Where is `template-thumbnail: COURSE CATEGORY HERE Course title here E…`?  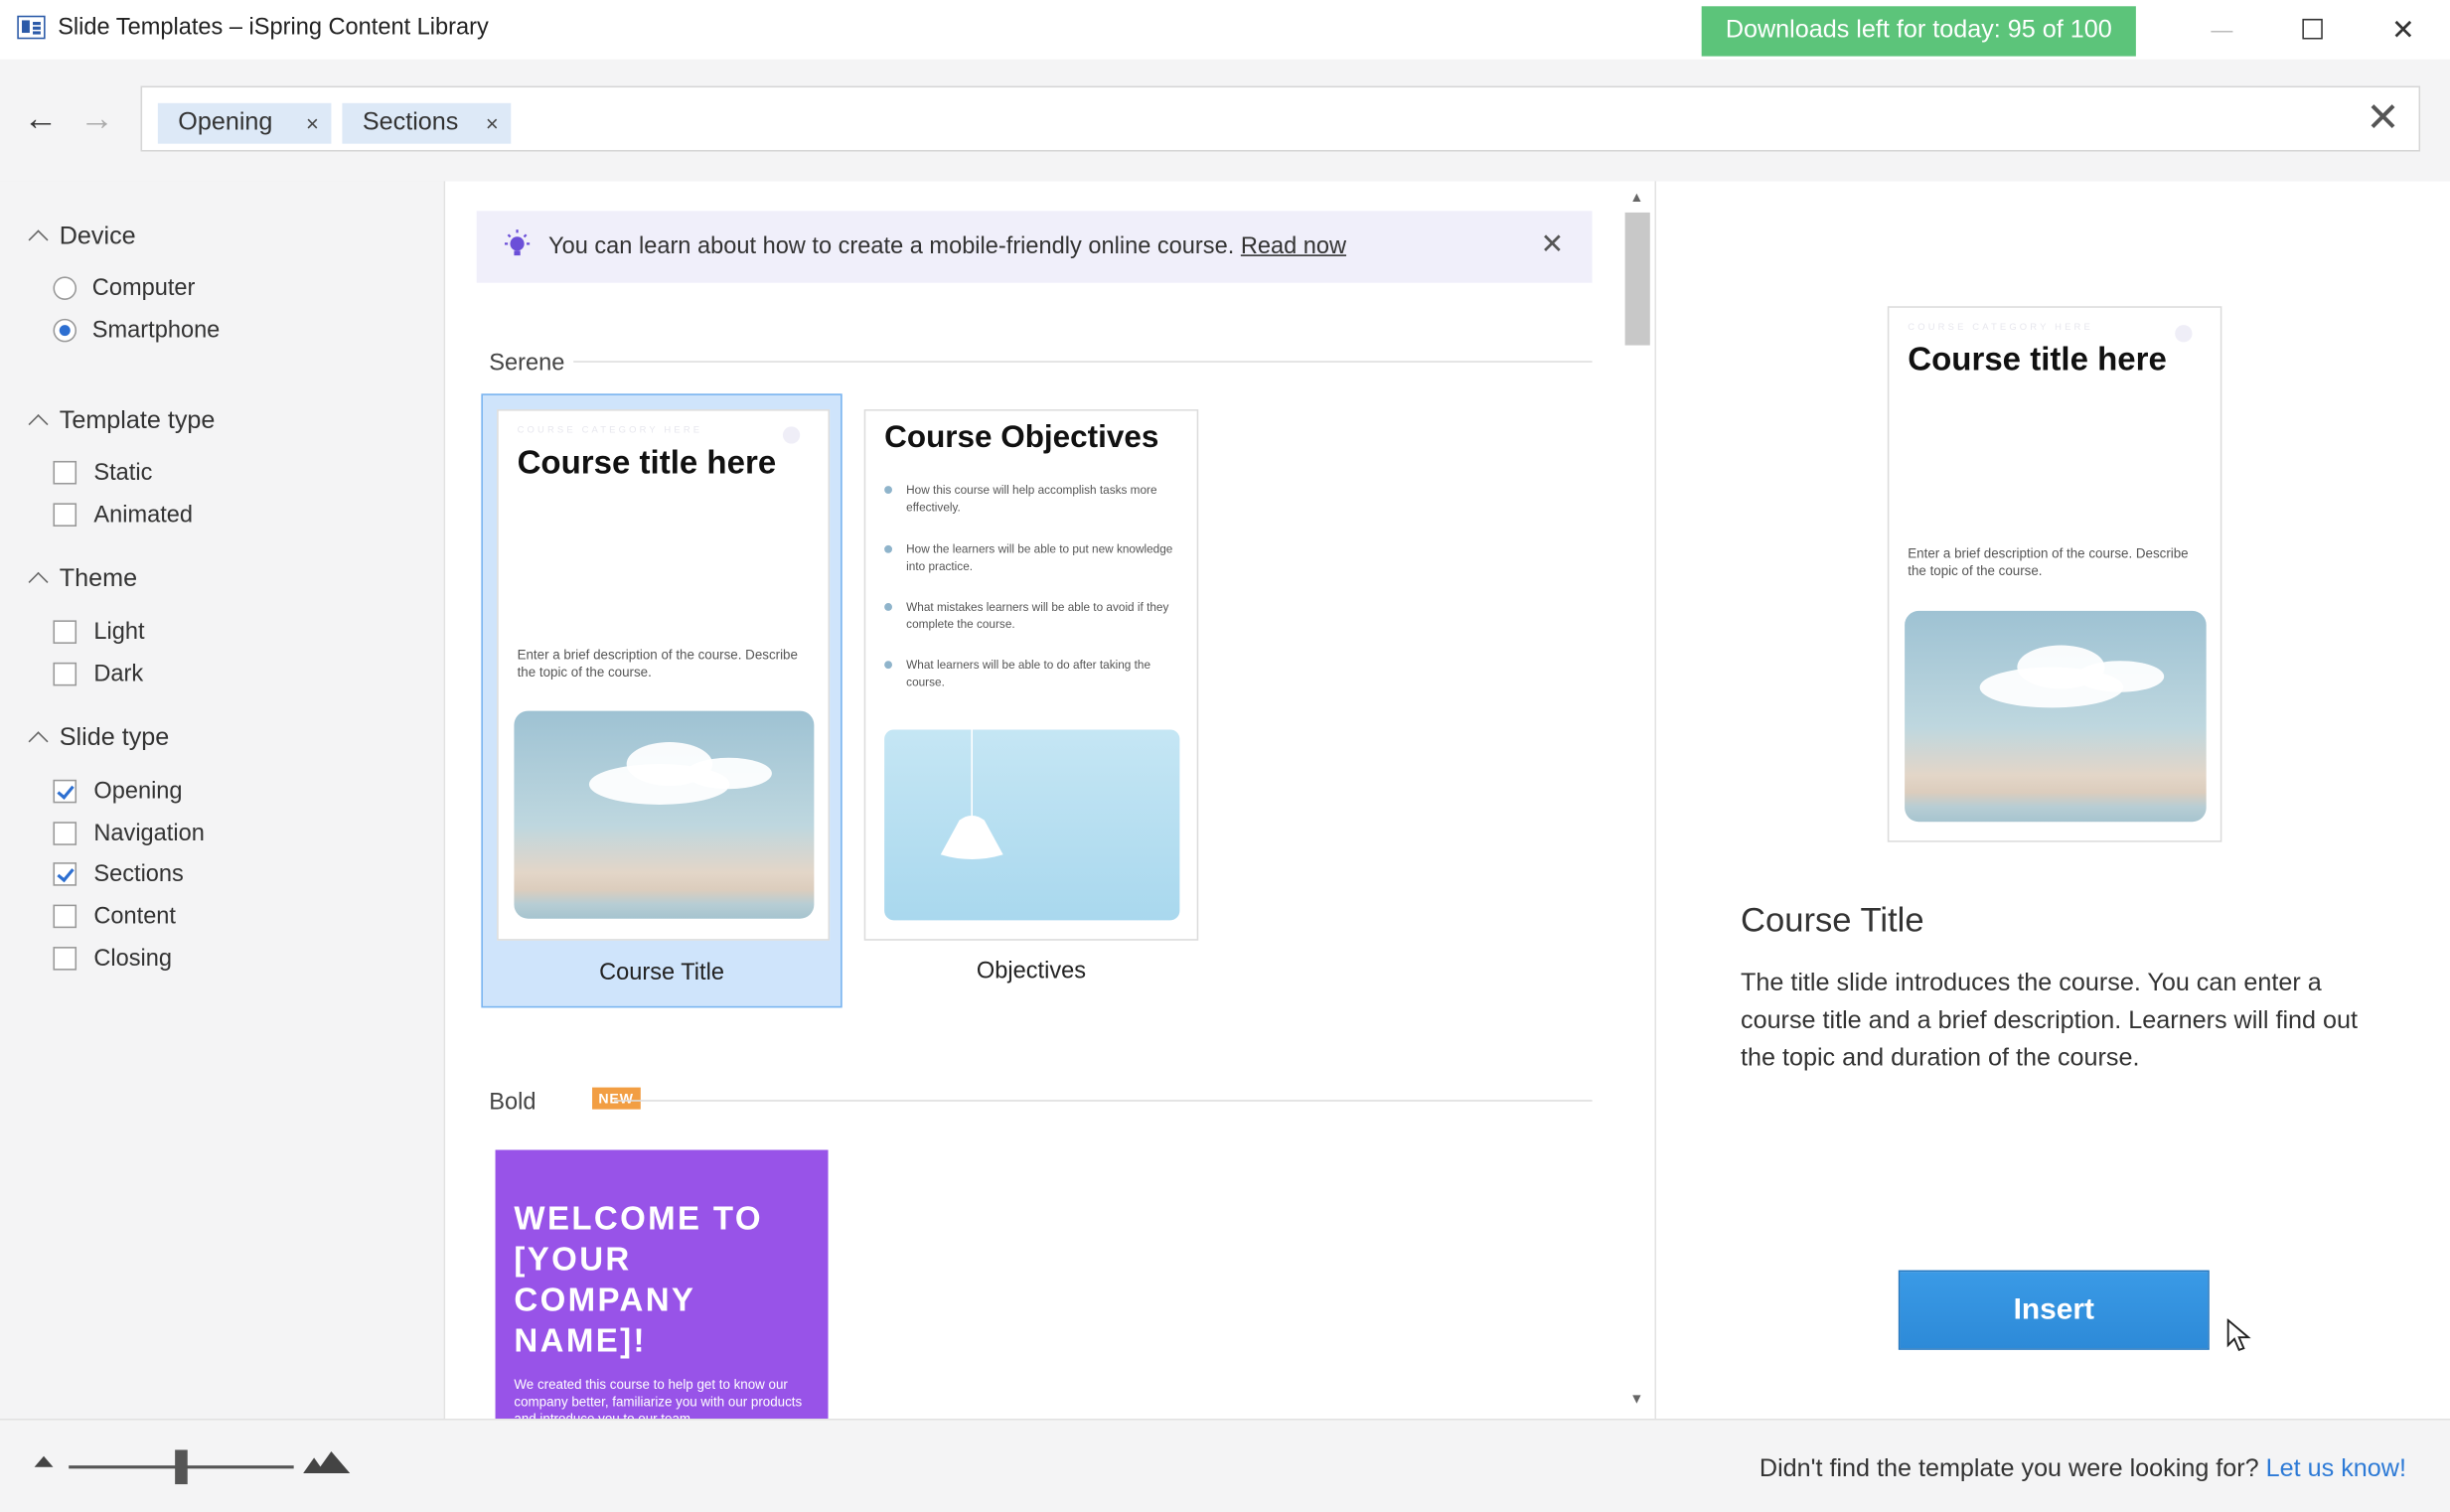 template-thumbnail: COURSE CATEGORY HERE Course title here E… is located at coordinates (664, 675).